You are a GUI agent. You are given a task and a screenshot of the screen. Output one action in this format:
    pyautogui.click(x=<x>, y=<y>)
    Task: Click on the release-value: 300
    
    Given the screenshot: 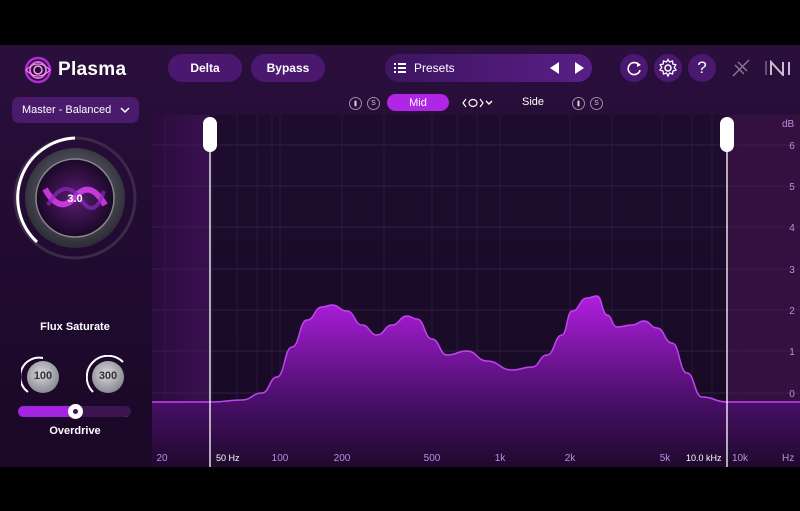 What is the action you would take?
    pyautogui.click(x=108, y=376)
    